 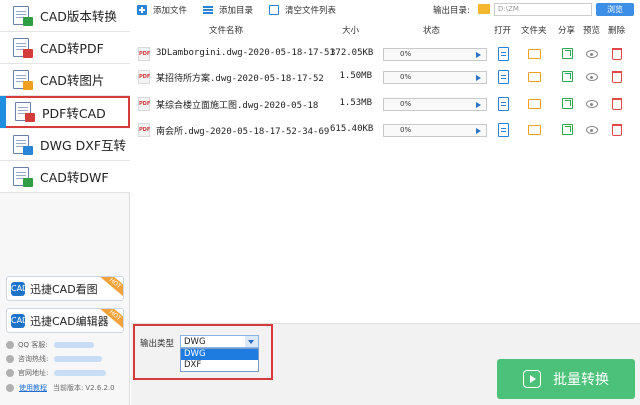 What do you see at coordinates (195, 342) in the screenshot?
I see `output-type-selected: DWG` at bounding box center [195, 342].